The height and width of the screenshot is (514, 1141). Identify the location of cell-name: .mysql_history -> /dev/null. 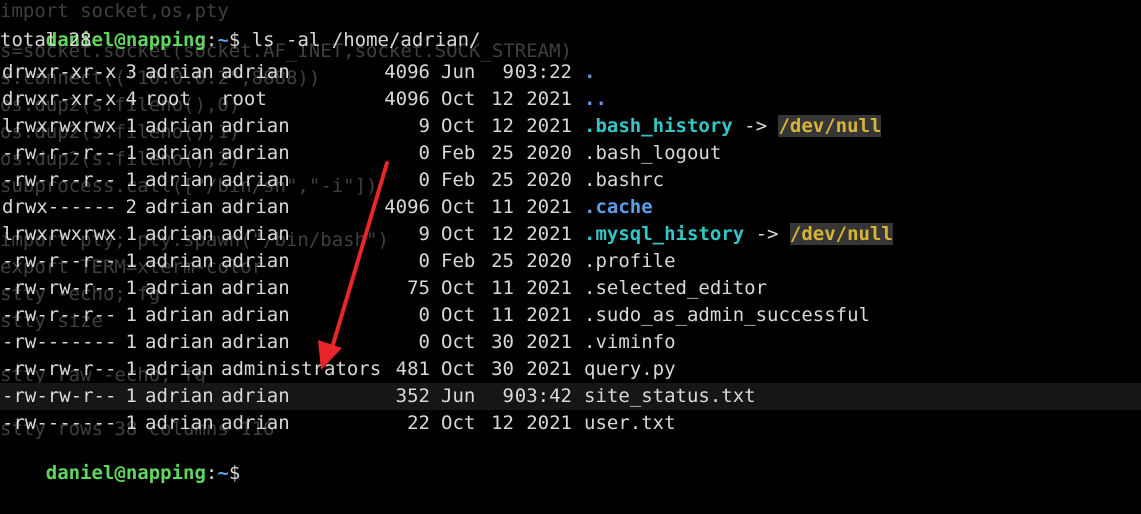
(738, 234).